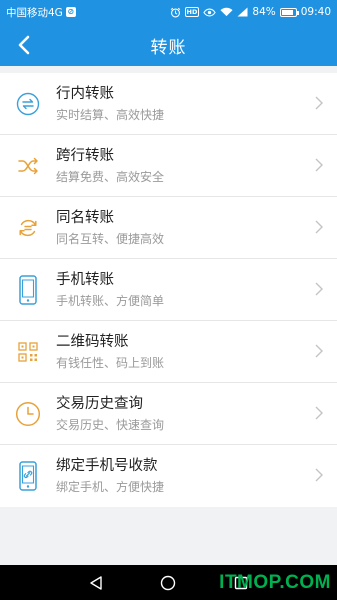 The height and width of the screenshot is (600, 337). I want to click on nav-back-button, so click(96, 583).